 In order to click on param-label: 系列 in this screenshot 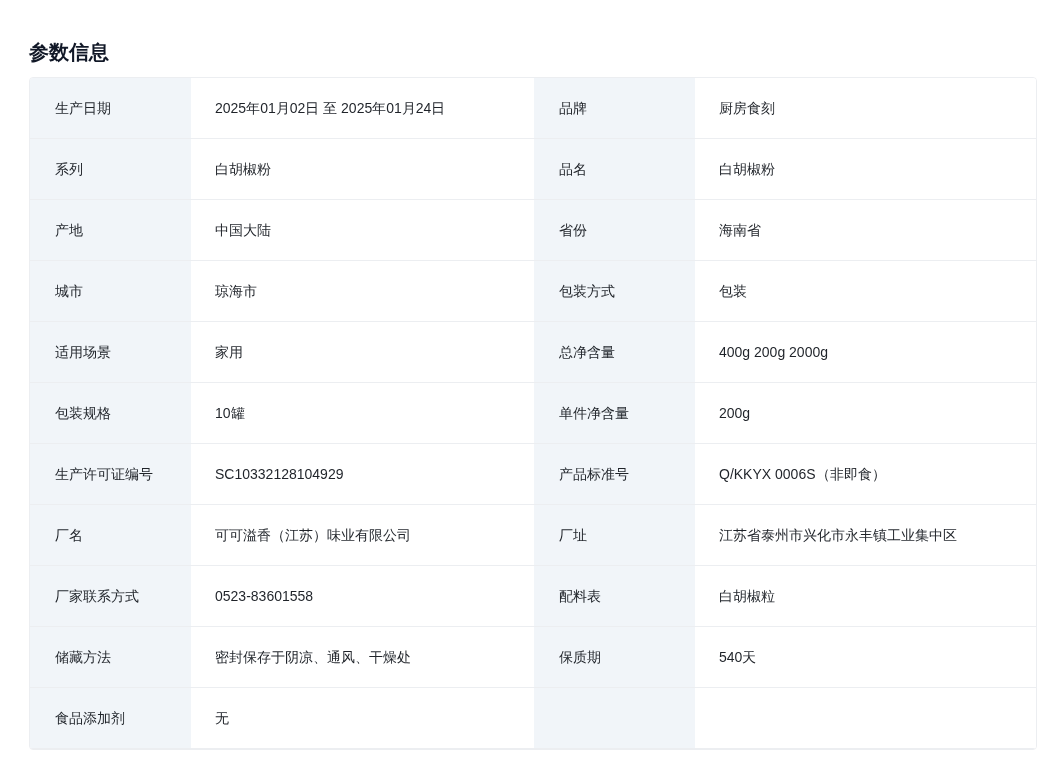, I will do `click(69, 169)`.